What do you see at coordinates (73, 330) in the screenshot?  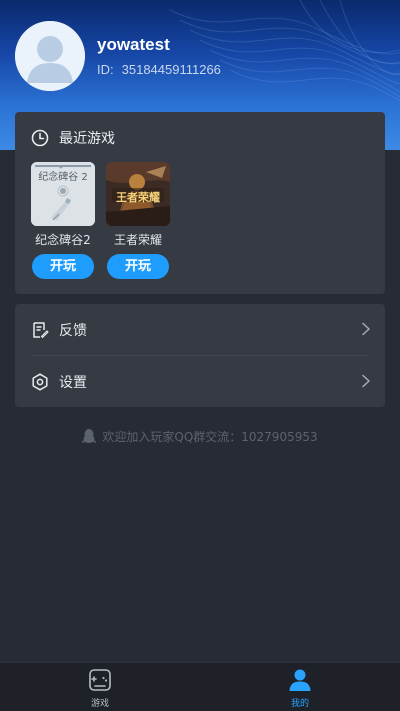 I see `menu-item-label: 反馈` at bounding box center [73, 330].